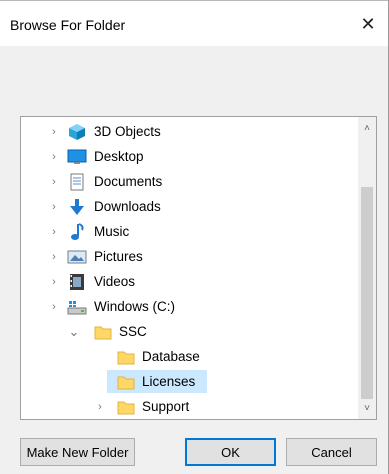 The width and height of the screenshot is (389, 474). What do you see at coordinates (169, 381) in the screenshot?
I see `tree-item-label: Licenses` at bounding box center [169, 381].